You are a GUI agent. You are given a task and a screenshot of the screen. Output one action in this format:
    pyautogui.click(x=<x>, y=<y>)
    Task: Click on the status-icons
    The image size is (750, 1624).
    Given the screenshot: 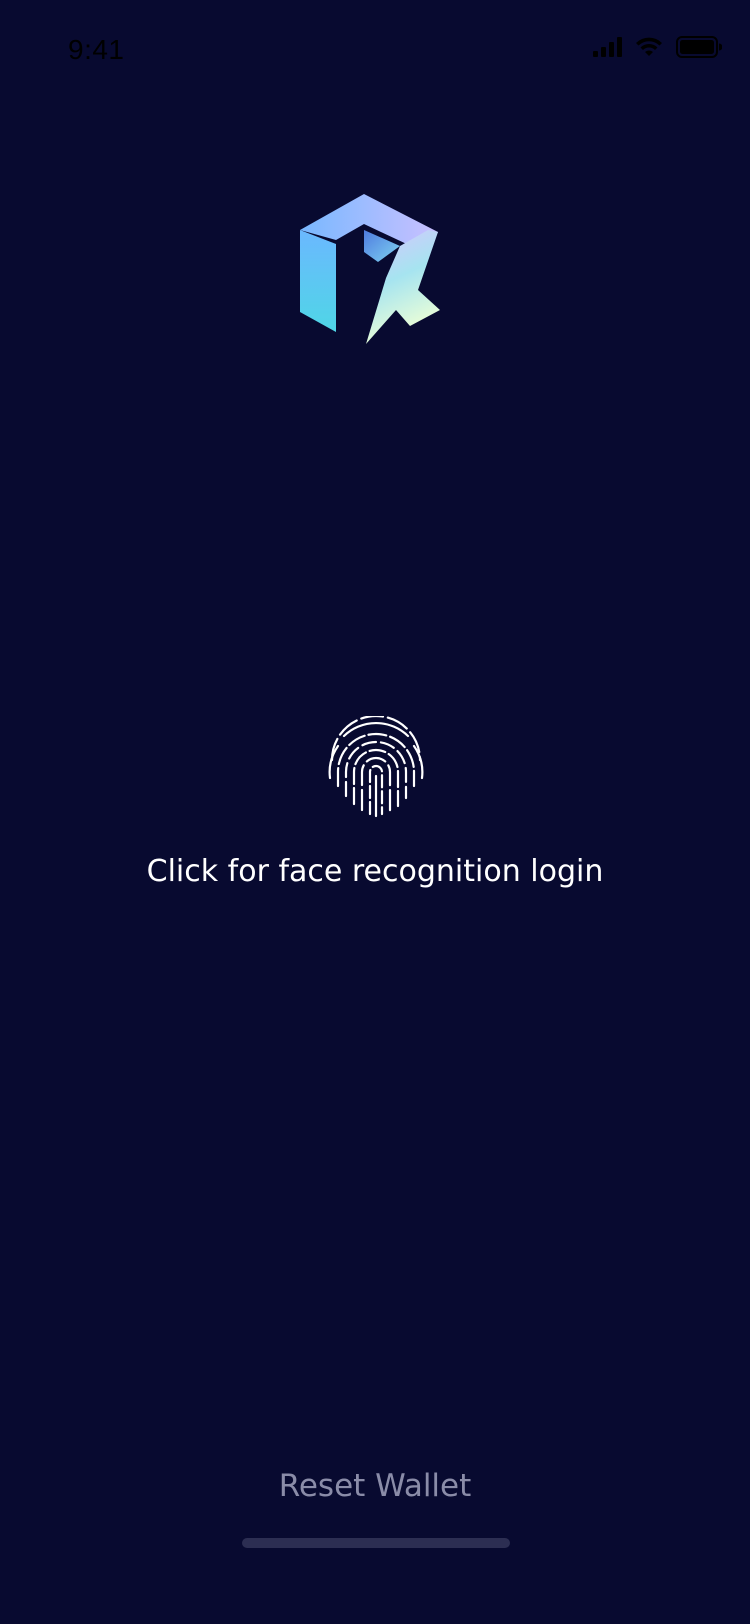 What is the action you would take?
    pyautogui.click(x=657, y=47)
    